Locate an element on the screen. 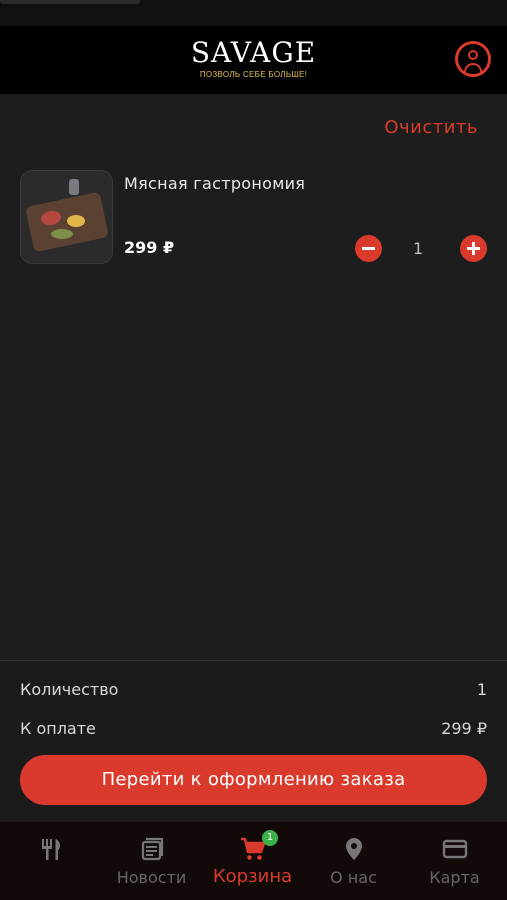 The image size is (507, 900). location-pin-icon is located at coordinates (354, 849).